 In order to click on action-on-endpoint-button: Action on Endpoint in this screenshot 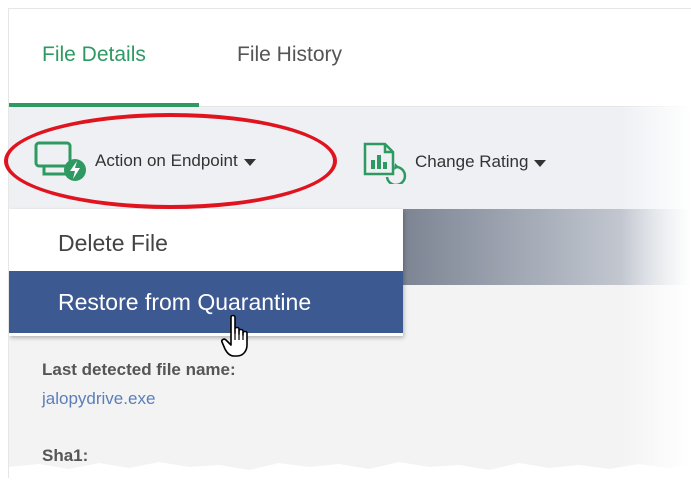, I will do `click(144, 161)`.